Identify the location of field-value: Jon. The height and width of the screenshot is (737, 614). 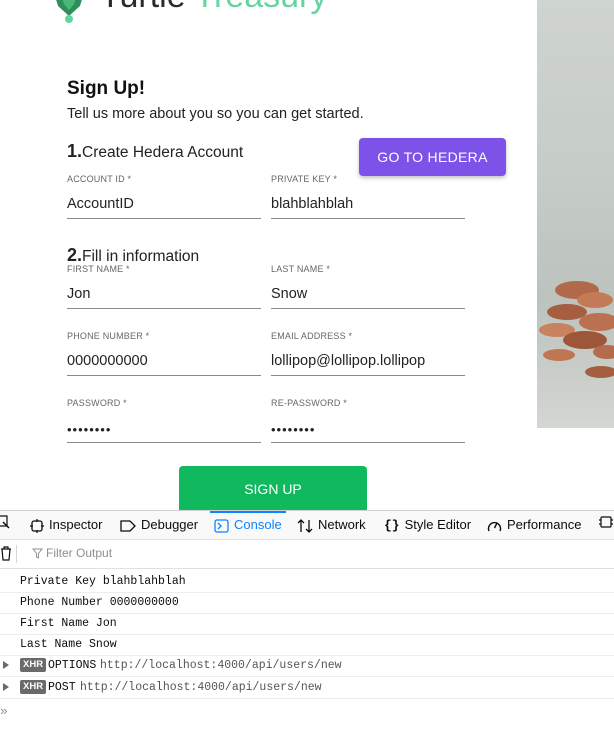
(78, 294).